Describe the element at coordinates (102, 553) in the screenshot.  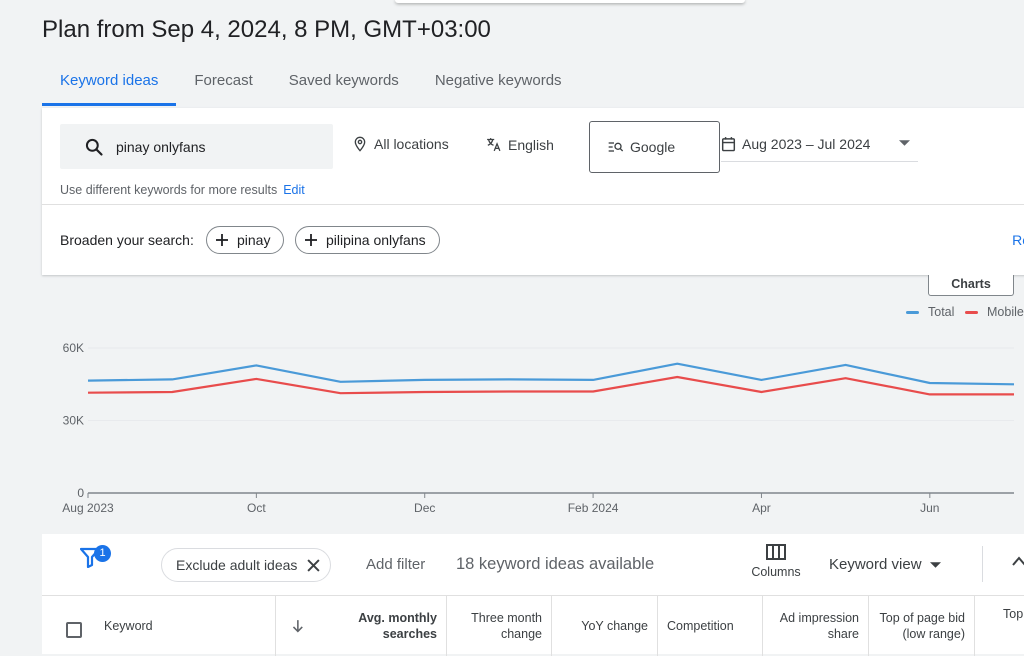
I see `filter-count-badge: 1` at that location.